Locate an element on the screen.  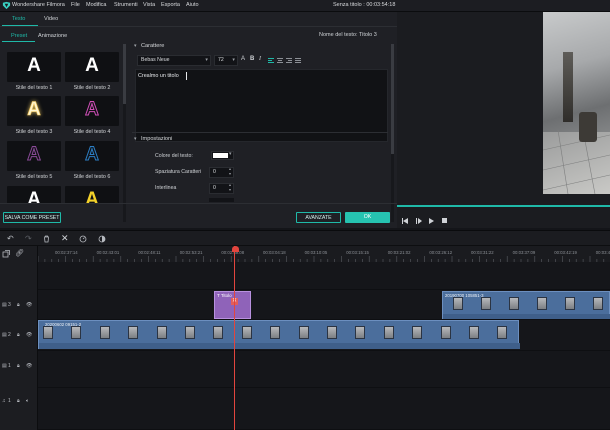
preset-tile-1: A is located at coordinates (34, 67).